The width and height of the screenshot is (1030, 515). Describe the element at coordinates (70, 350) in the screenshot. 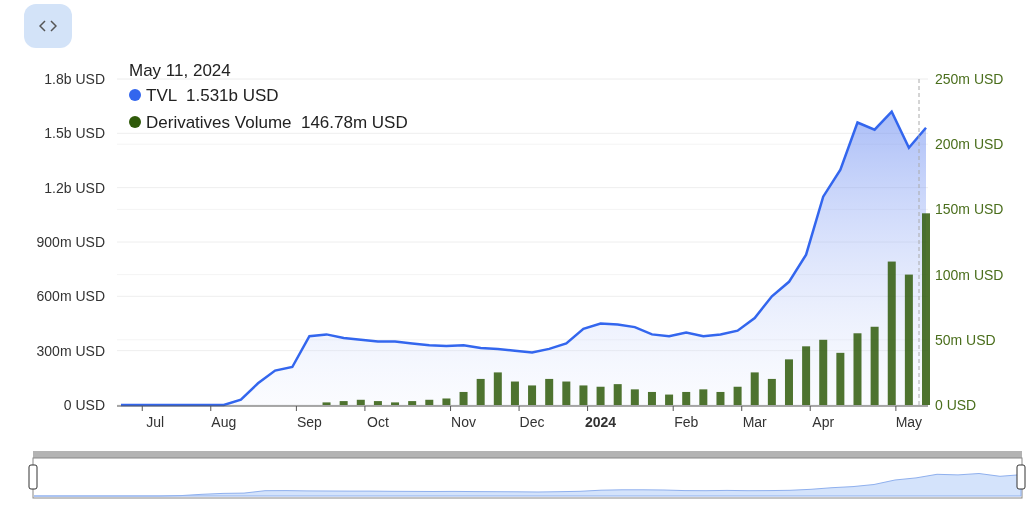

I see `y-axis-label: 300m USD` at that location.